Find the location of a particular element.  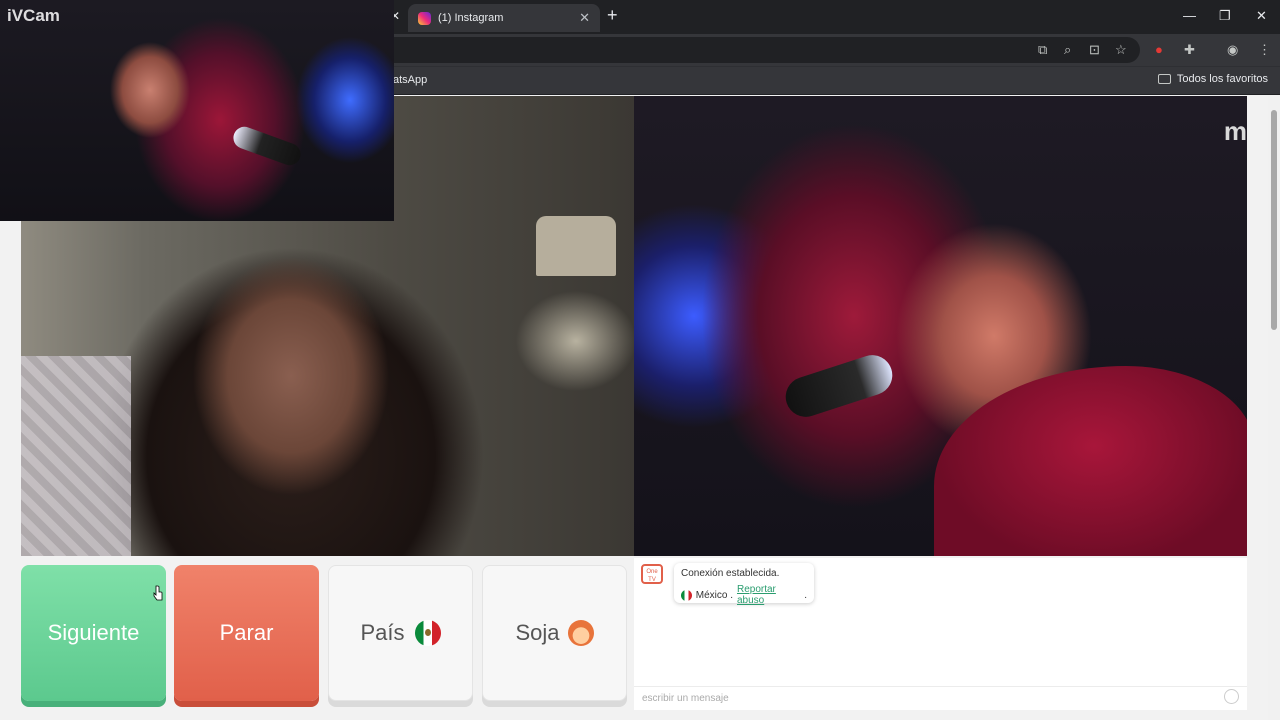

folder-icon is located at coordinates (1164, 79).